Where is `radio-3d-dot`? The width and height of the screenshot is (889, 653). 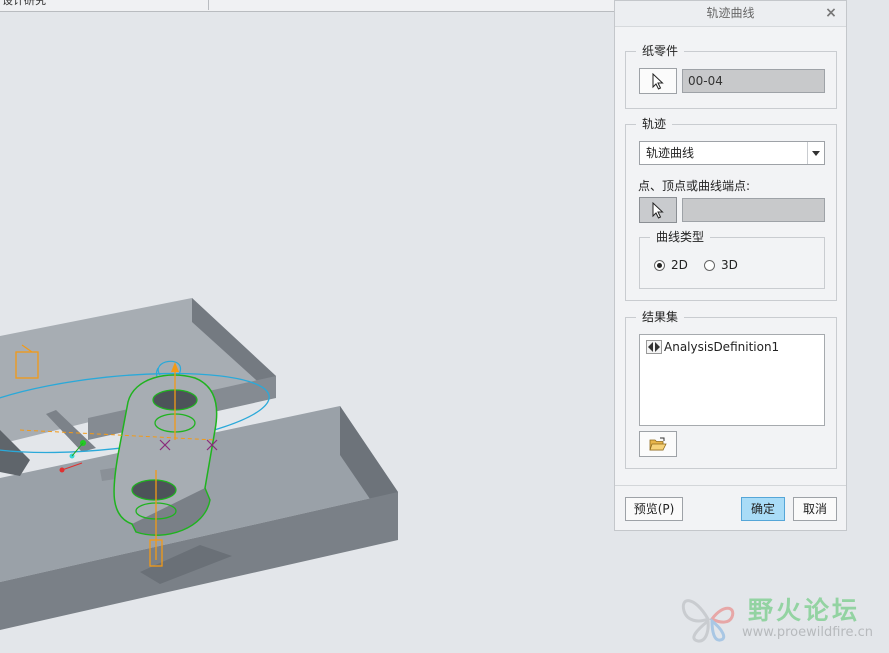 radio-3d-dot is located at coordinates (709, 265).